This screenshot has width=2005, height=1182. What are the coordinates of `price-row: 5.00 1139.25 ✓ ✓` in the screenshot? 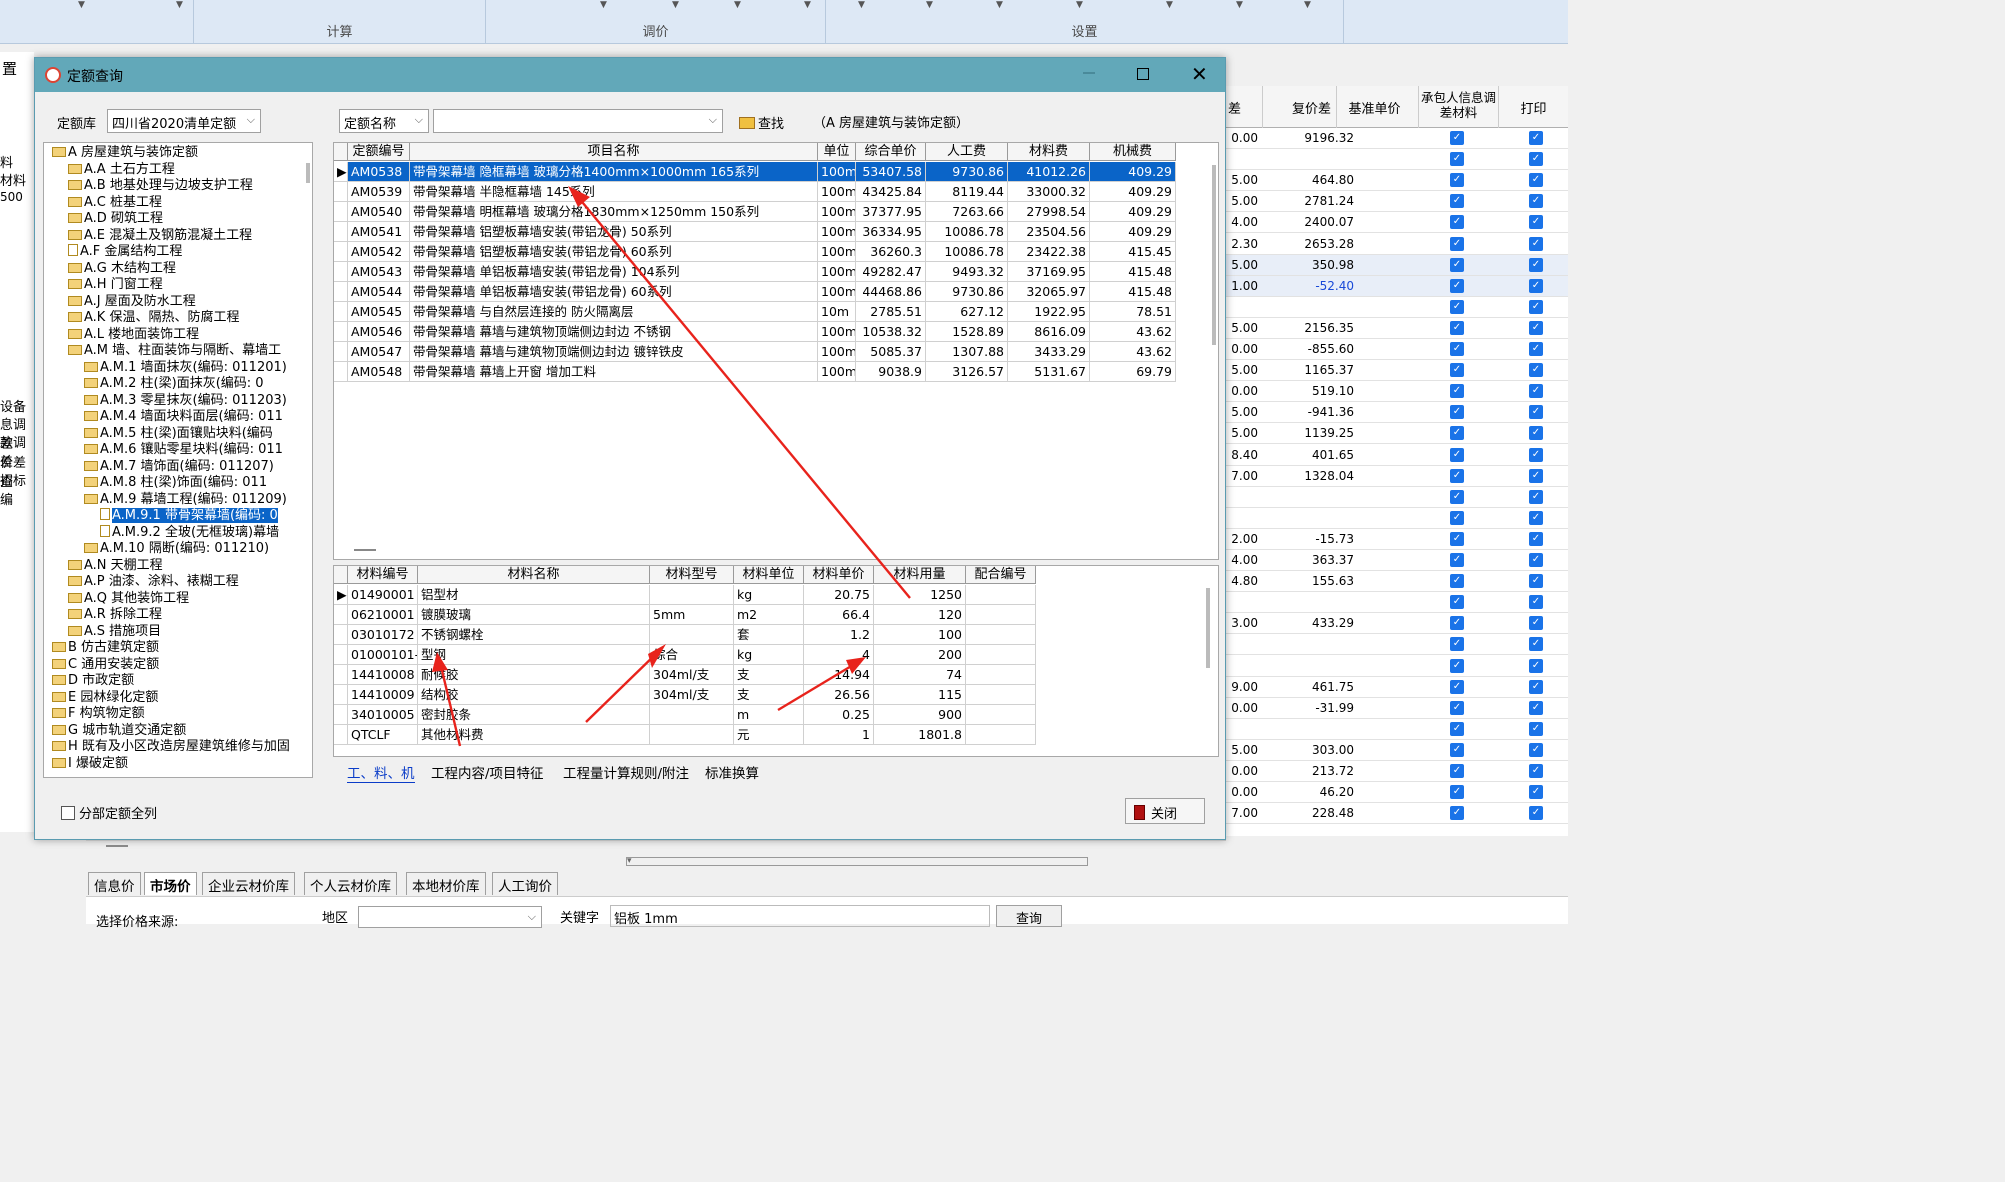 It's located at (1397, 434).